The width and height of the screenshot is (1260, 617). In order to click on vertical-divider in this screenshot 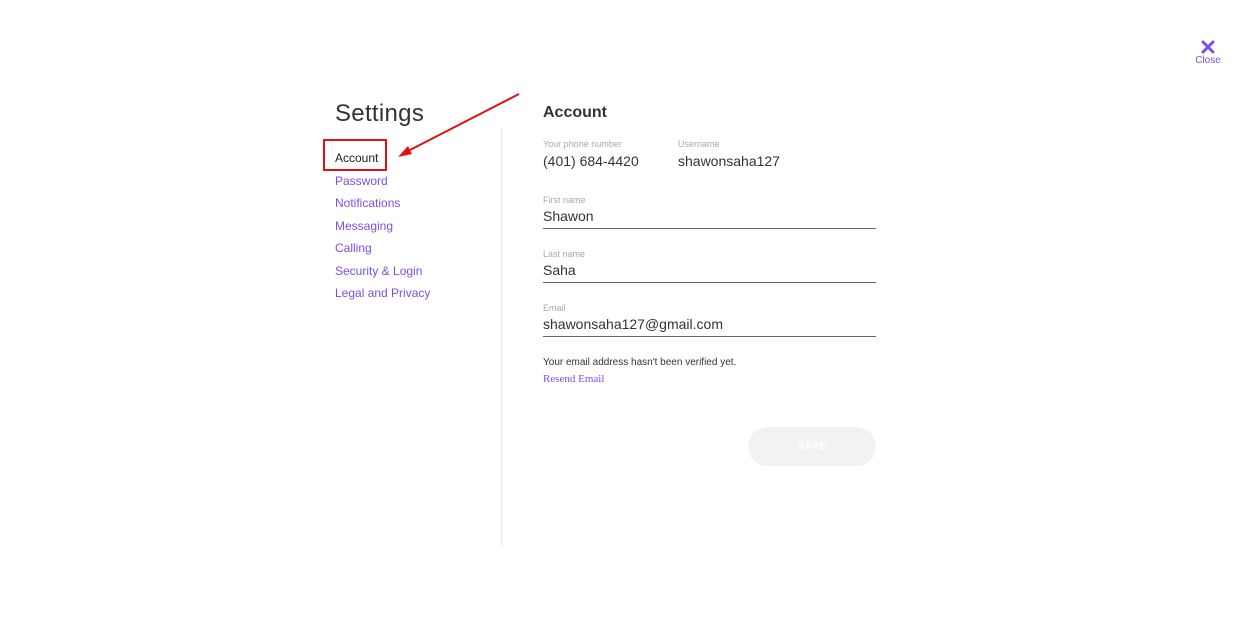, I will do `click(501, 337)`.